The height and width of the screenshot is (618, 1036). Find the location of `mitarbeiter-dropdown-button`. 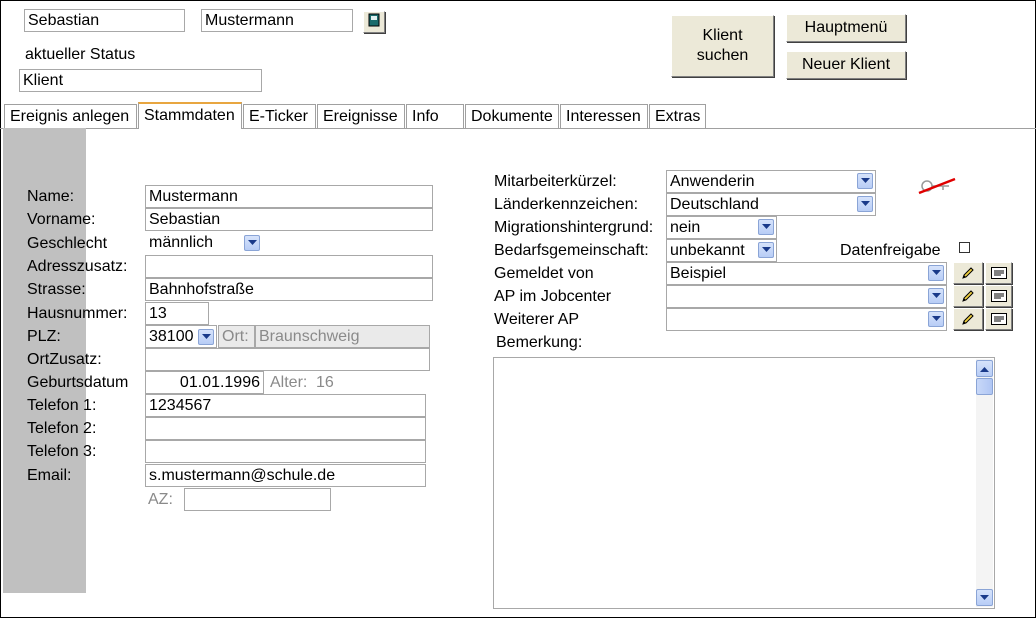

mitarbeiter-dropdown-button is located at coordinates (865, 181).